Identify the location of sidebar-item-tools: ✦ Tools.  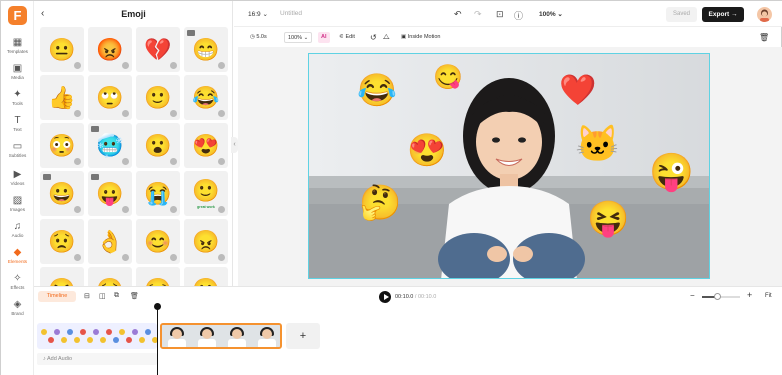
(17, 102).